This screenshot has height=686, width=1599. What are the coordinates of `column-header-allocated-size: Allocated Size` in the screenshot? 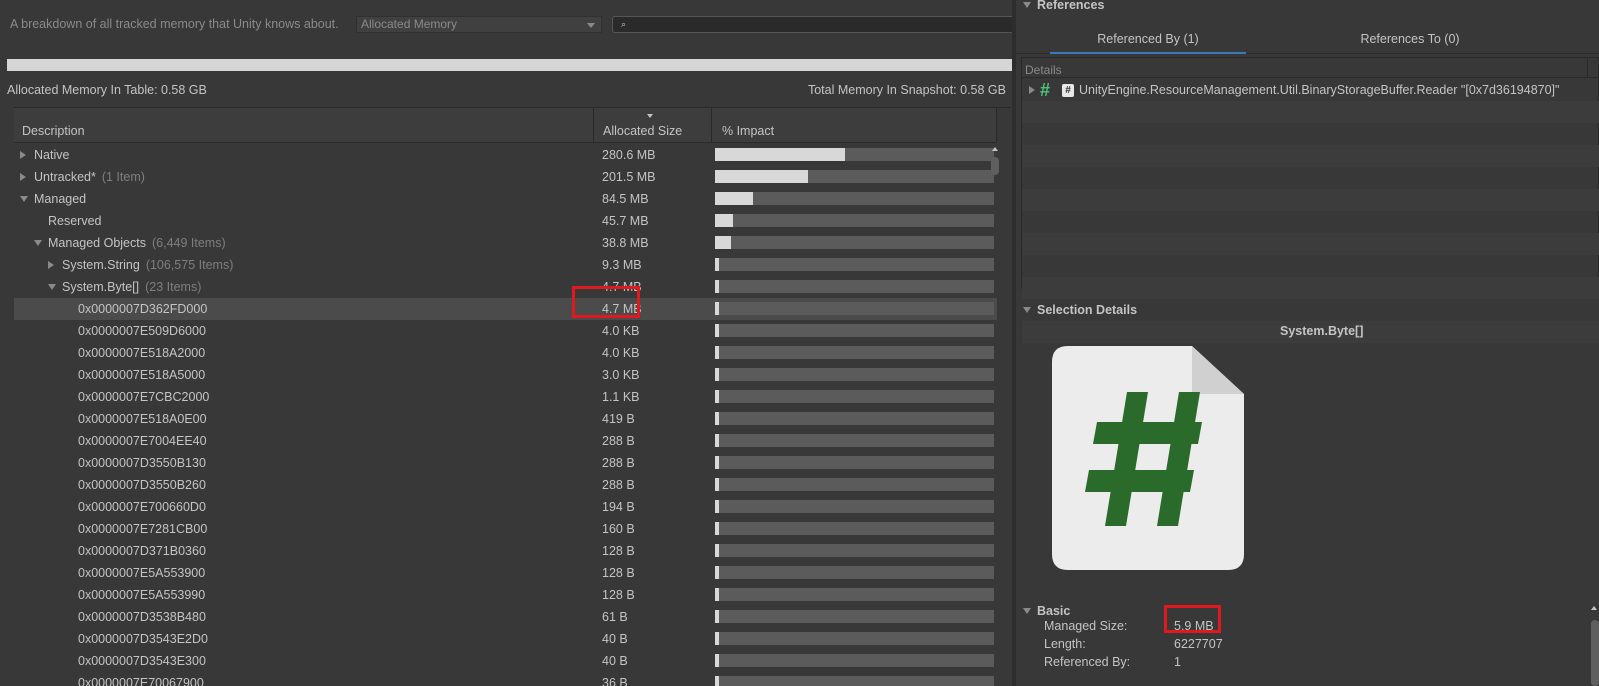 It's located at (653, 125).